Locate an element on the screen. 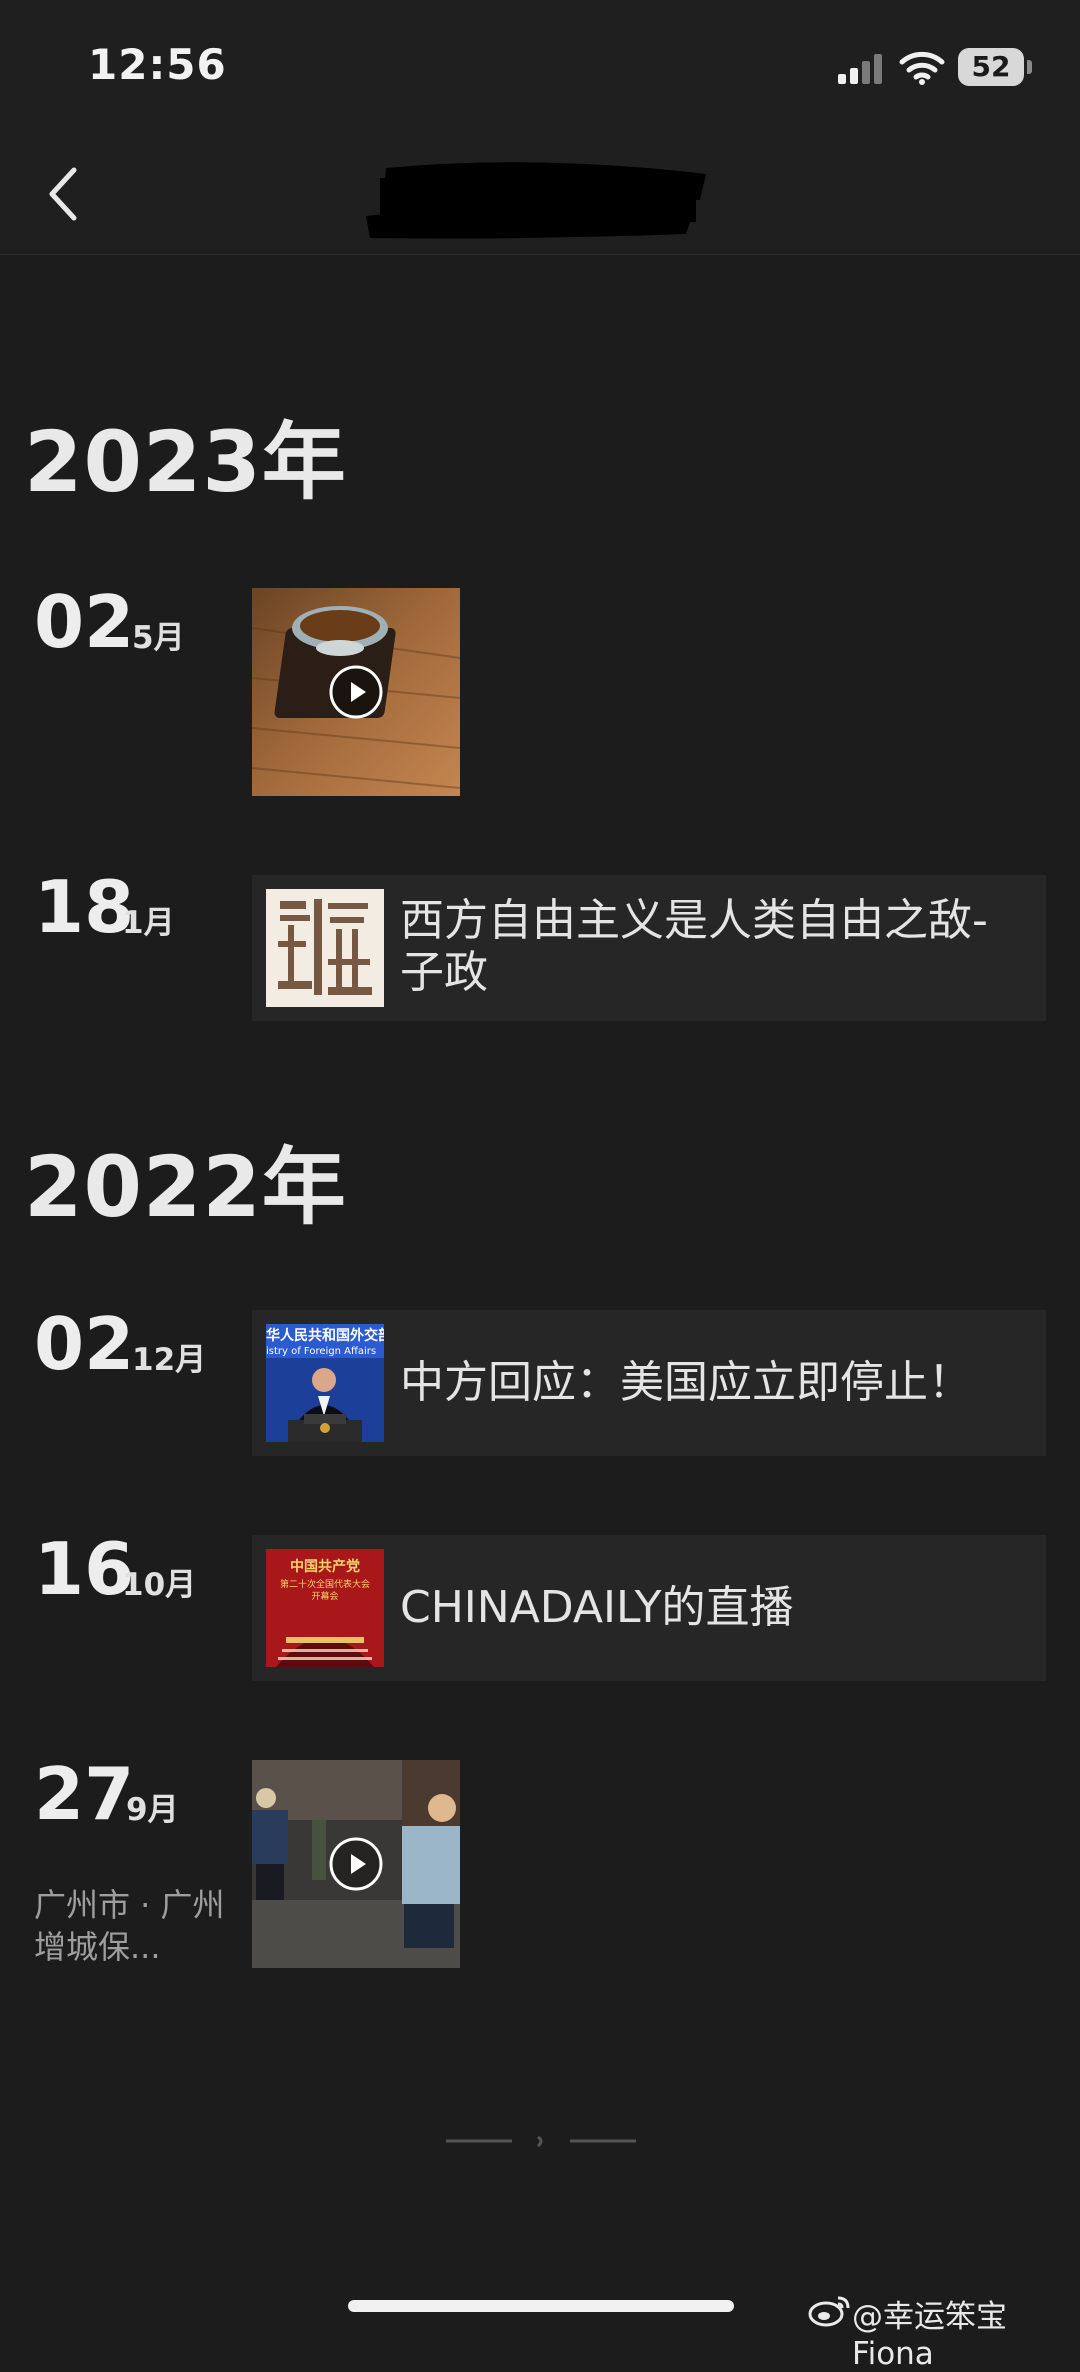  status-time: 12:56 is located at coordinates (157, 64).